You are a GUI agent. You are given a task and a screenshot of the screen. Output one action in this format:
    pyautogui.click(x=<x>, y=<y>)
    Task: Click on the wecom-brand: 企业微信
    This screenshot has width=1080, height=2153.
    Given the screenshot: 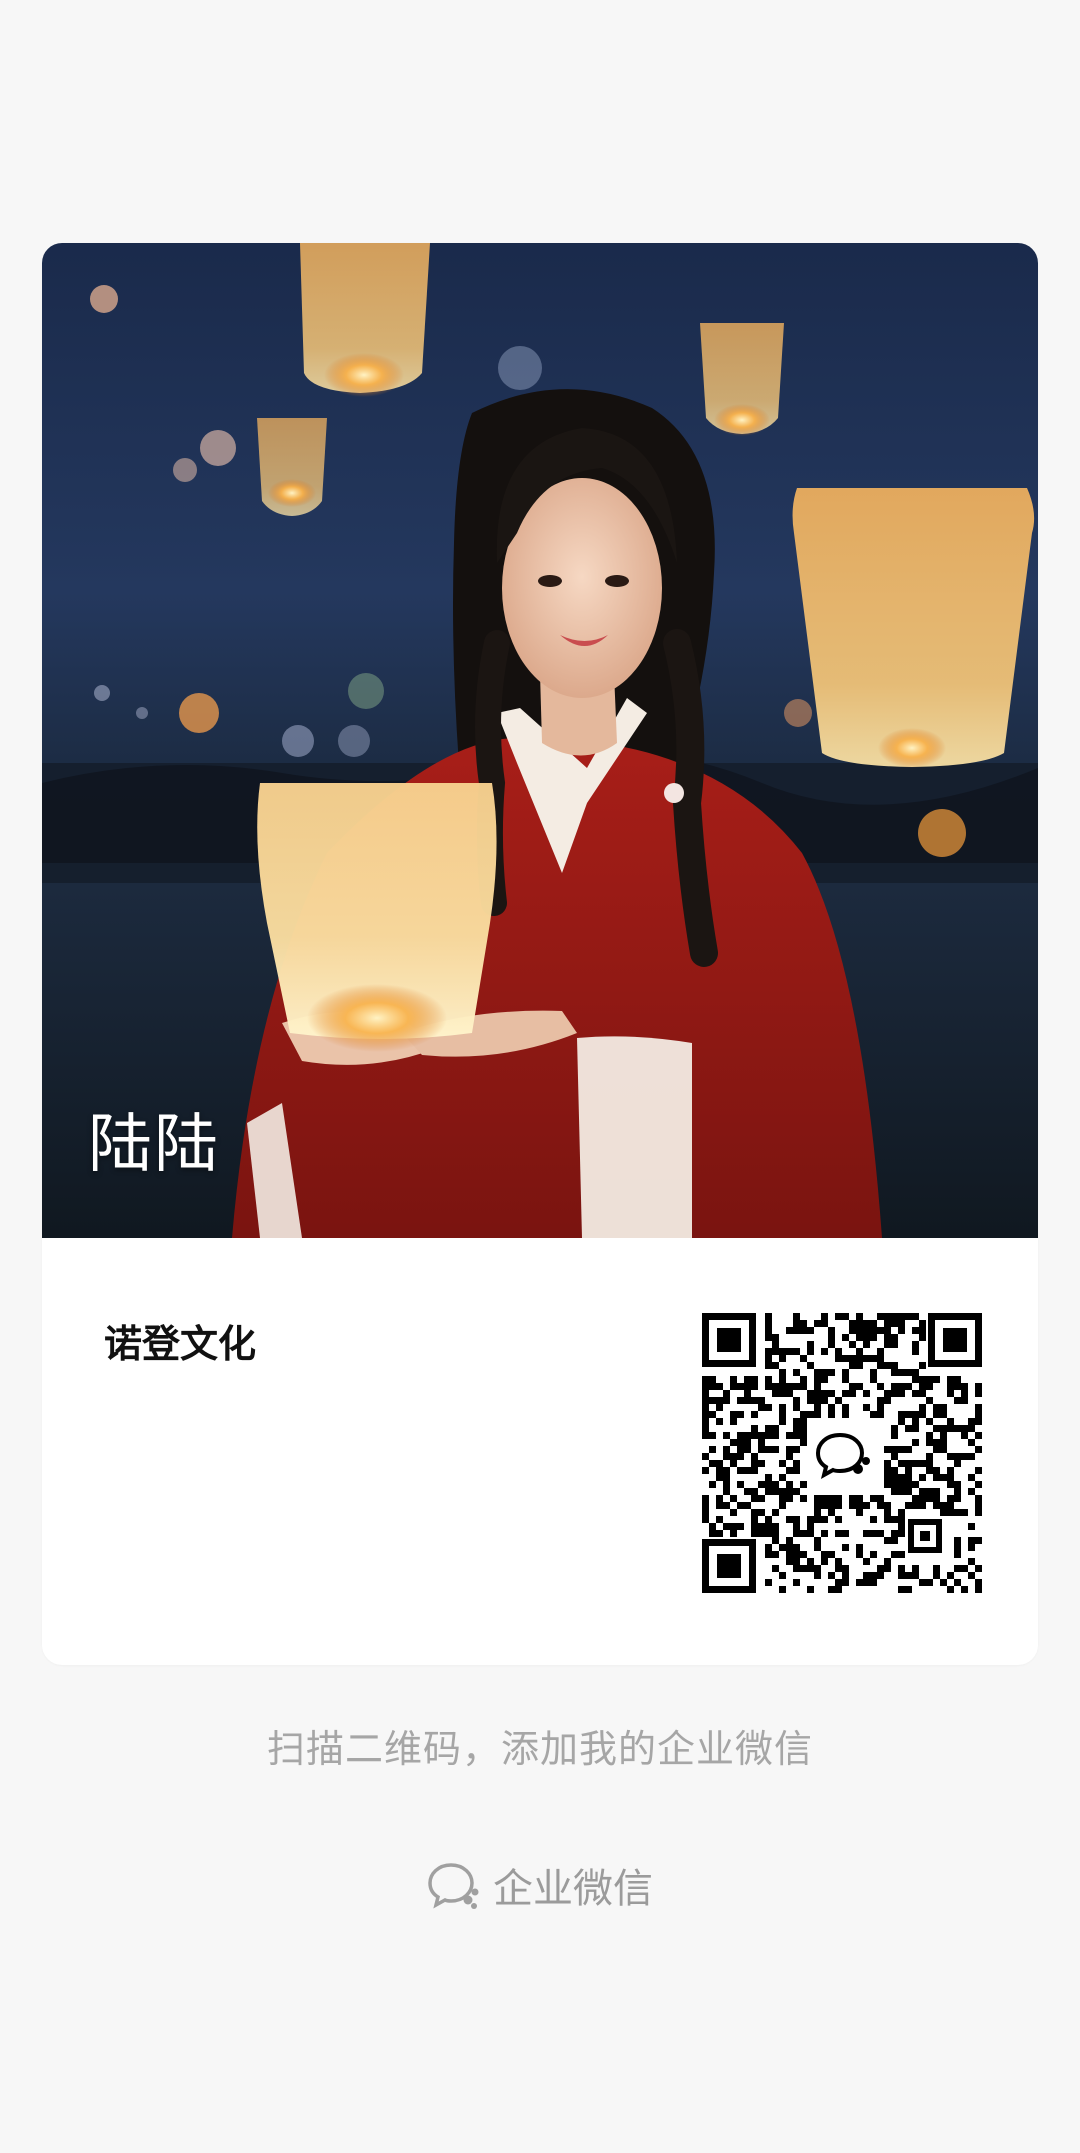 What is the action you would take?
    pyautogui.click(x=540, y=1885)
    